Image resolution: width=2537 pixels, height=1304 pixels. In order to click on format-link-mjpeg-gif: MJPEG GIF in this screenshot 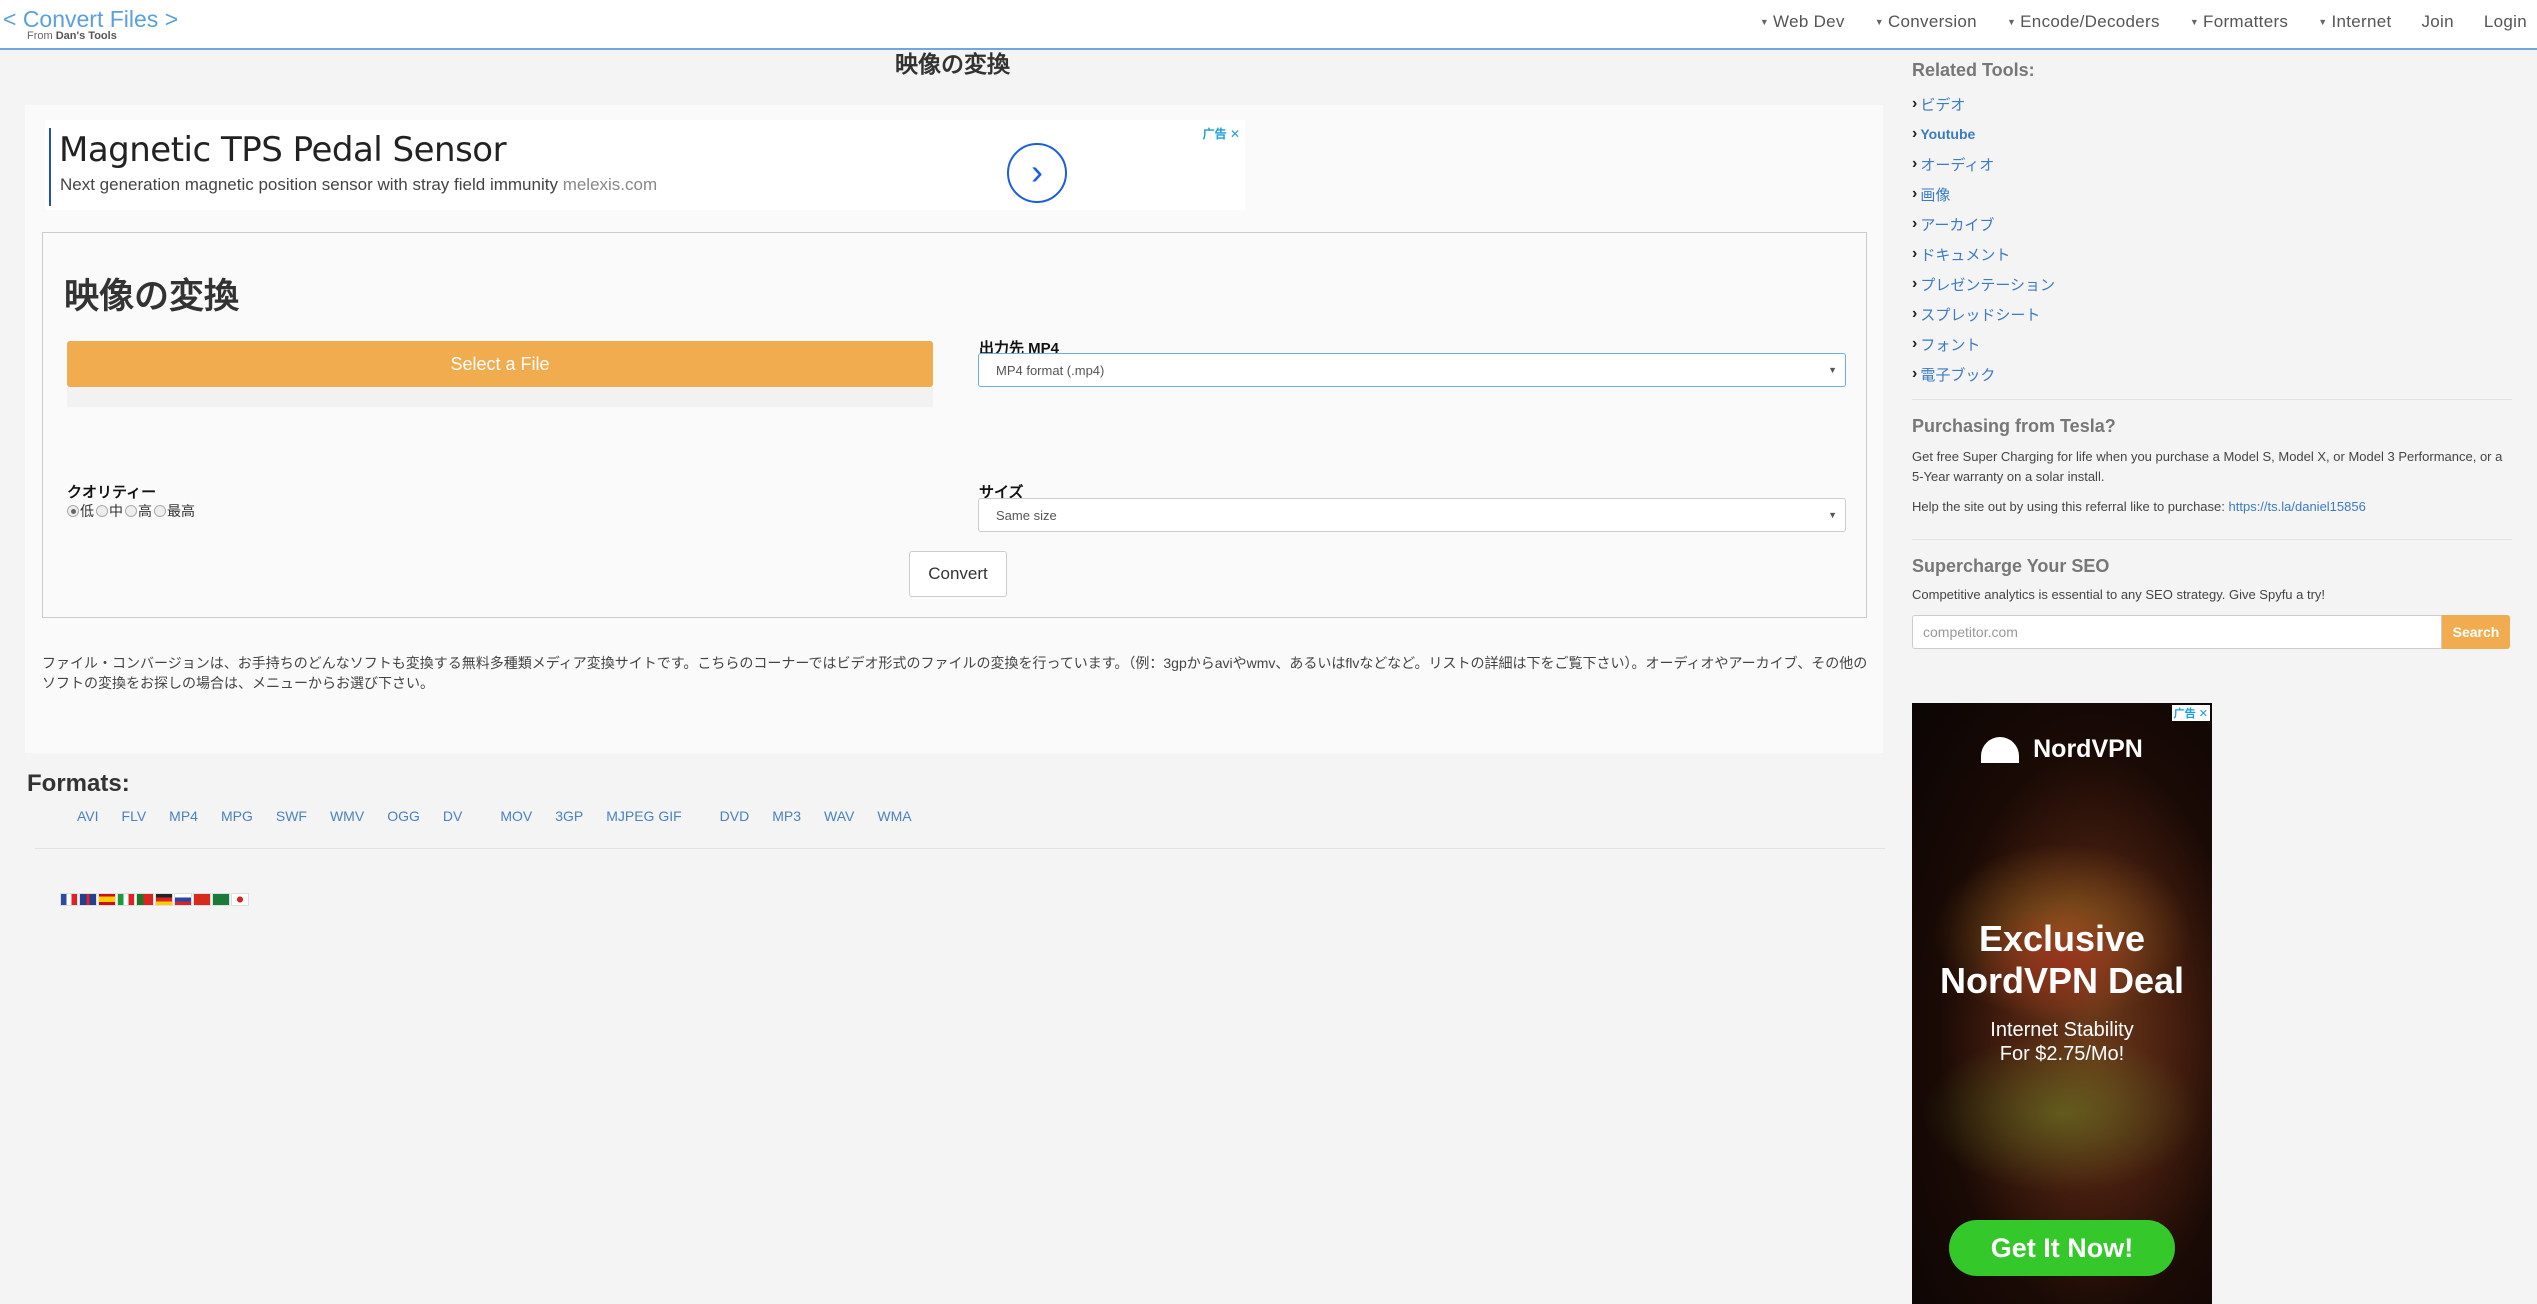, I will do `click(643, 816)`.